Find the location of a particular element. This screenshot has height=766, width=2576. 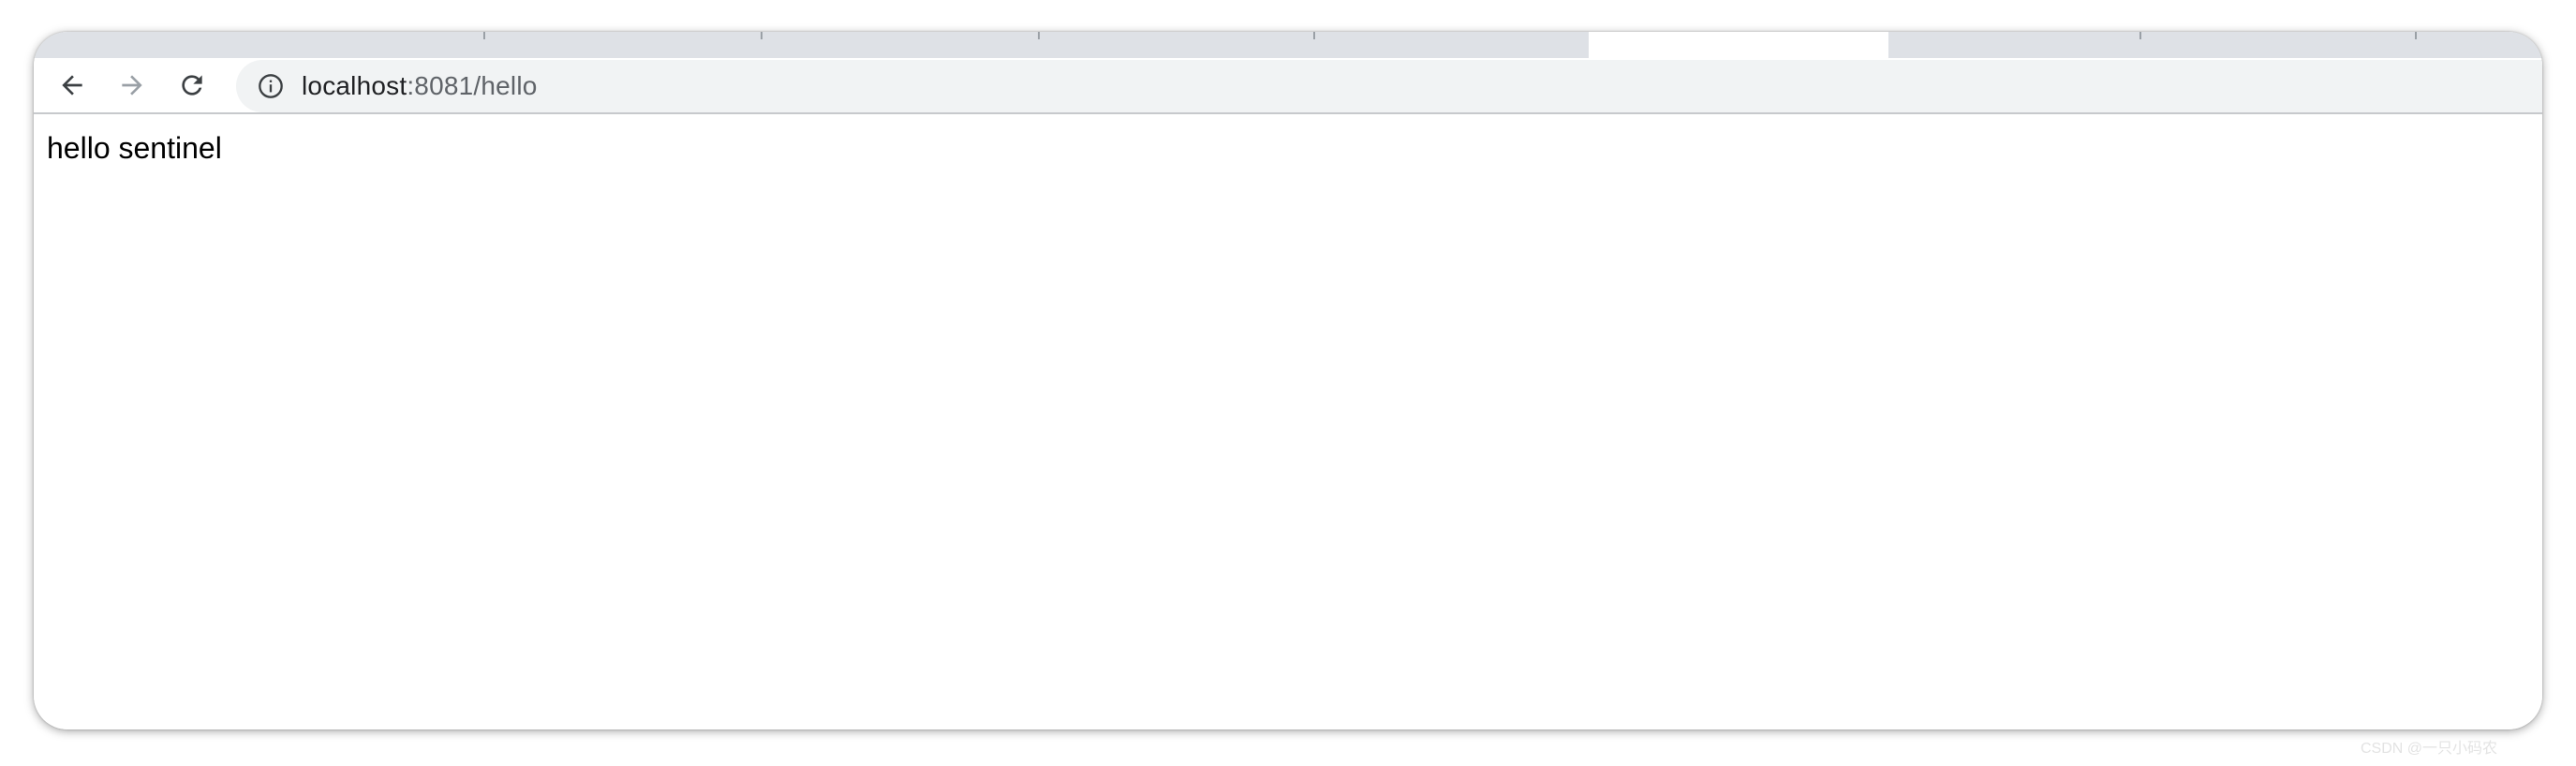

watermark: CSDN @一只小码农 is located at coordinates (2429, 749).